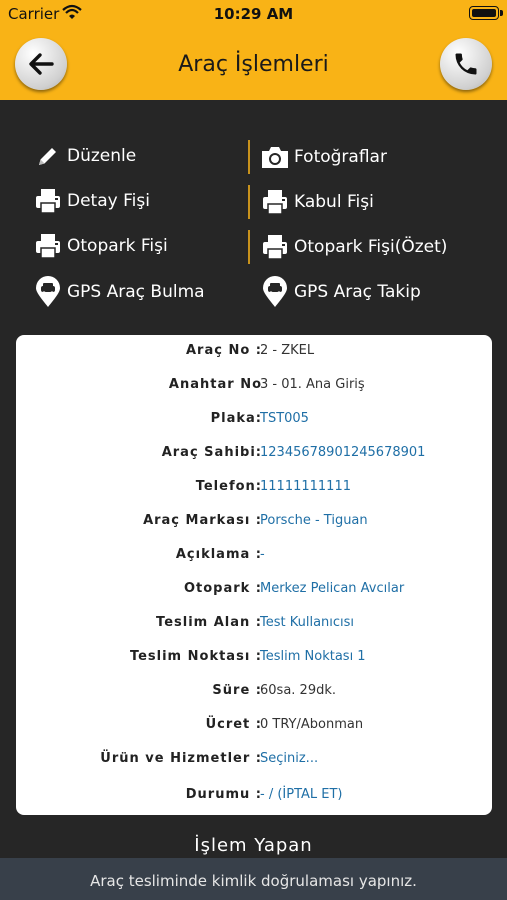 The image size is (507, 900). Describe the element at coordinates (218, 554) in the screenshot. I see `detail-label: Açıklama :` at that location.